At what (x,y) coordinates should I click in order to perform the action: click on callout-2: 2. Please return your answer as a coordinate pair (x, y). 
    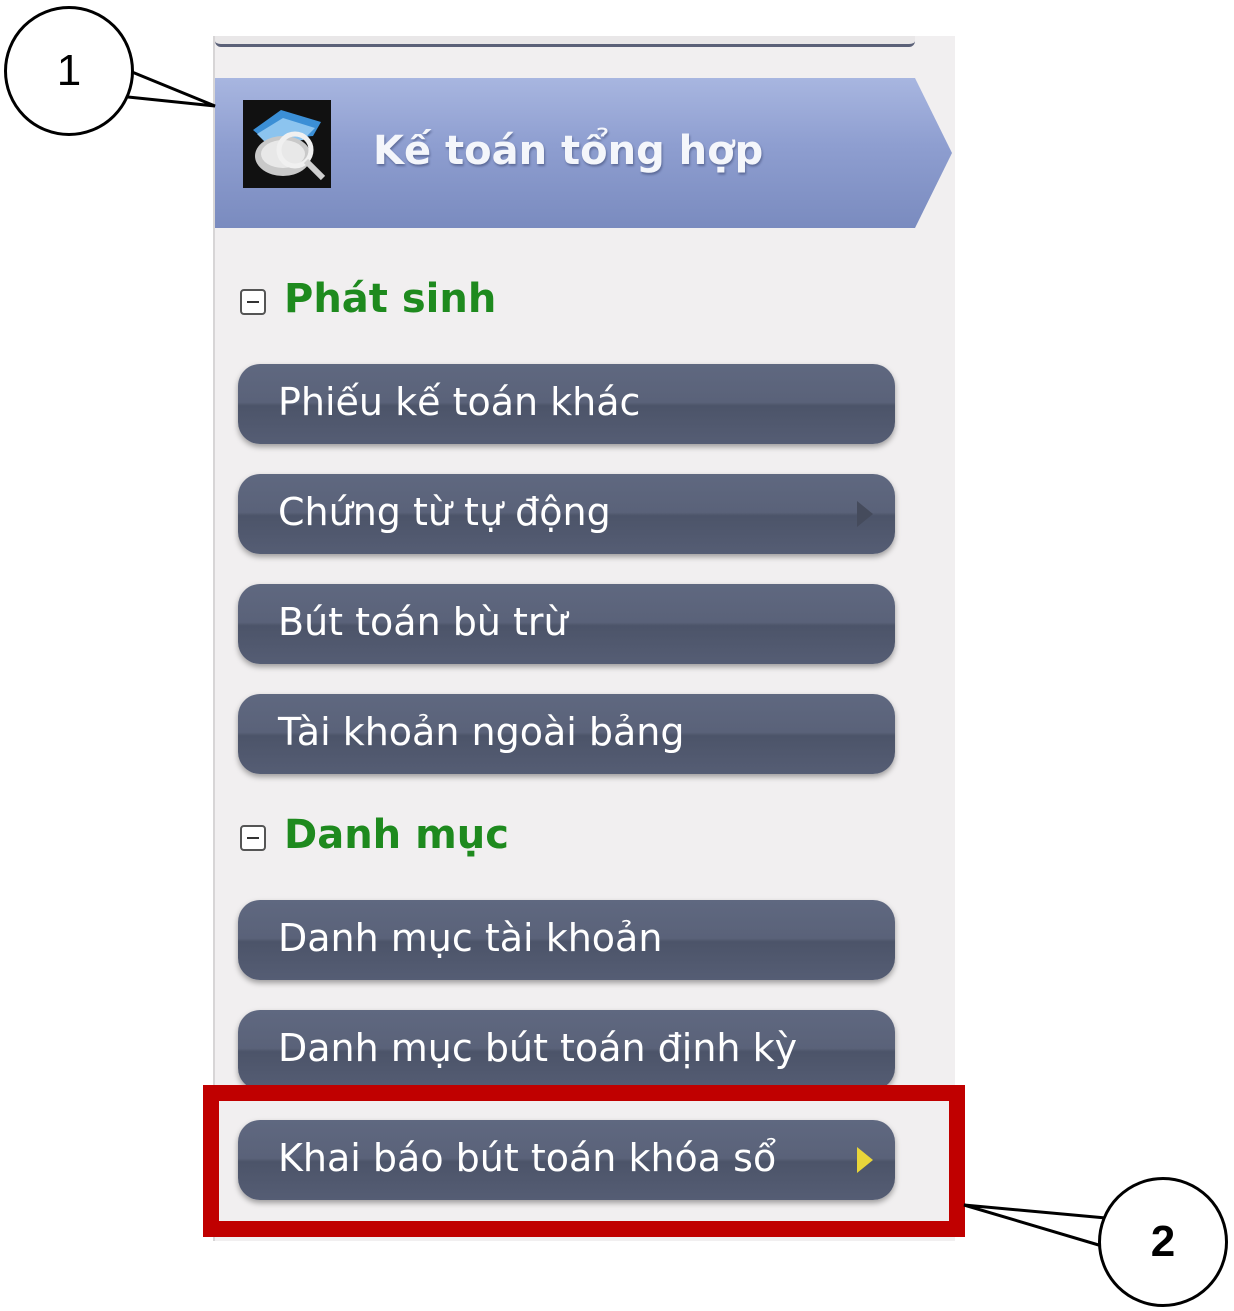
    Looking at the image, I should click on (1163, 1242).